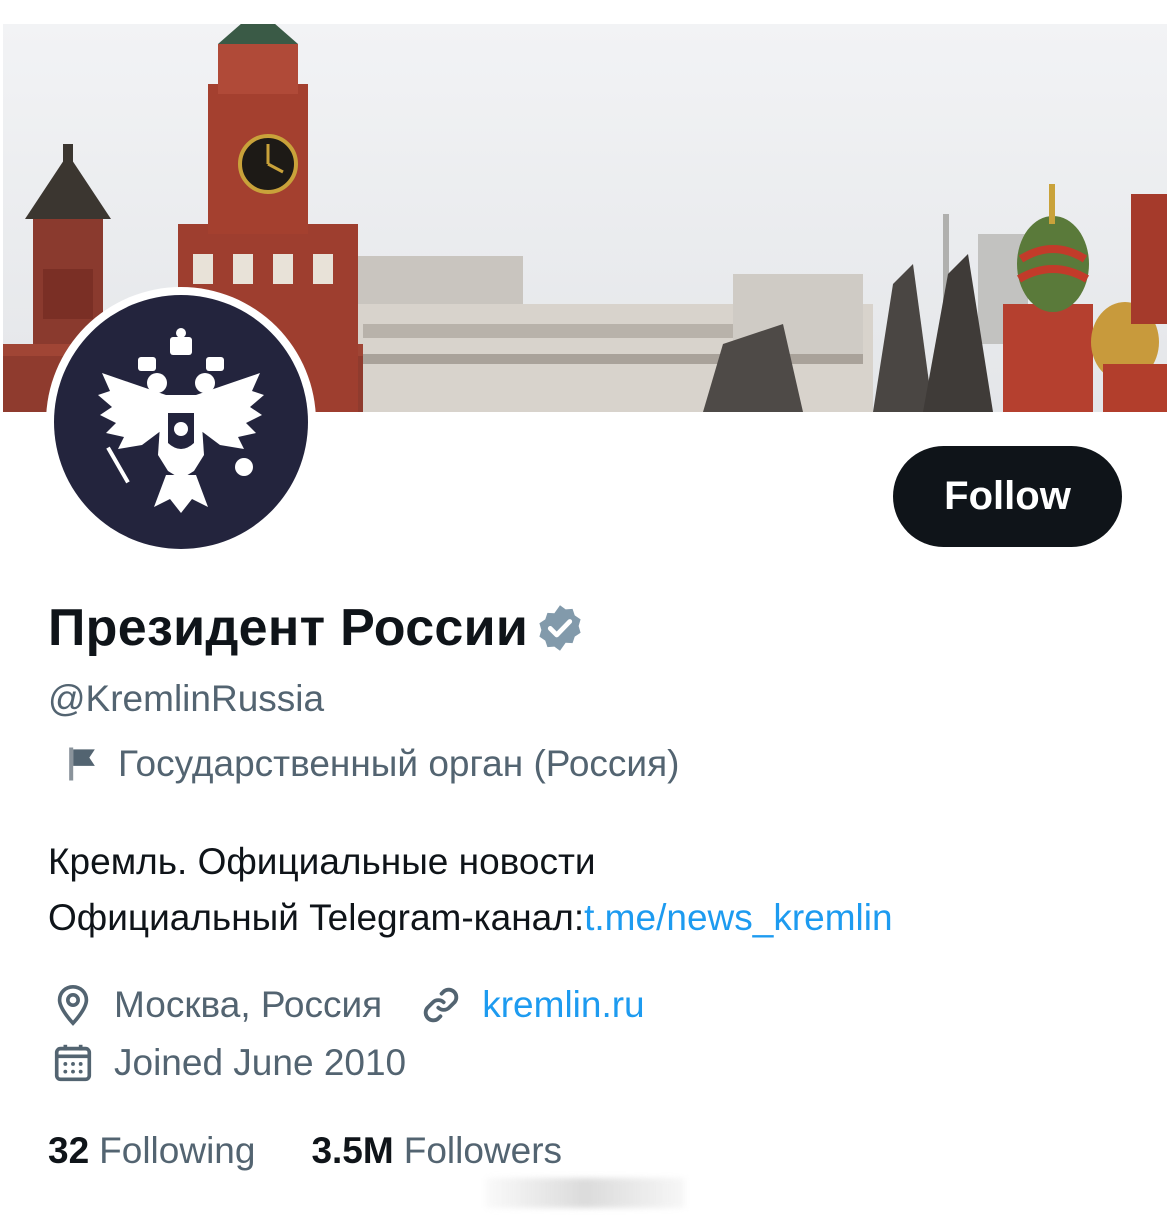  I want to click on joined-label: Joined June 2010, so click(260, 1062).